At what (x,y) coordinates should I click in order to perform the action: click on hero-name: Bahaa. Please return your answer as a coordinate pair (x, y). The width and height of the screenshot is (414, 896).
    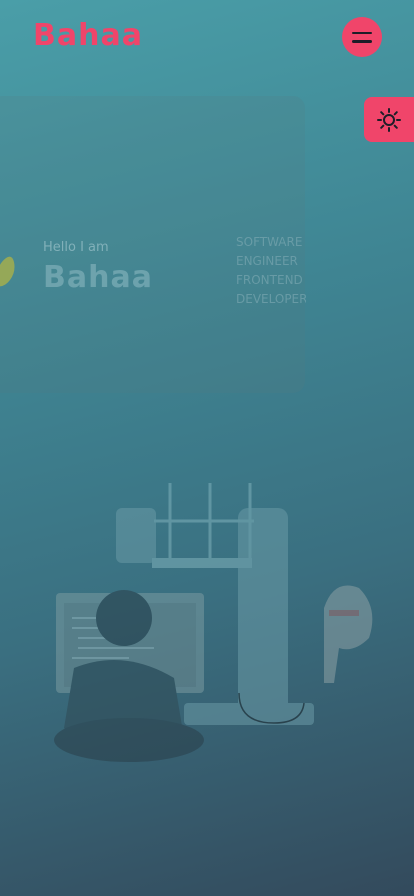
    Looking at the image, I should click on (98, 277).